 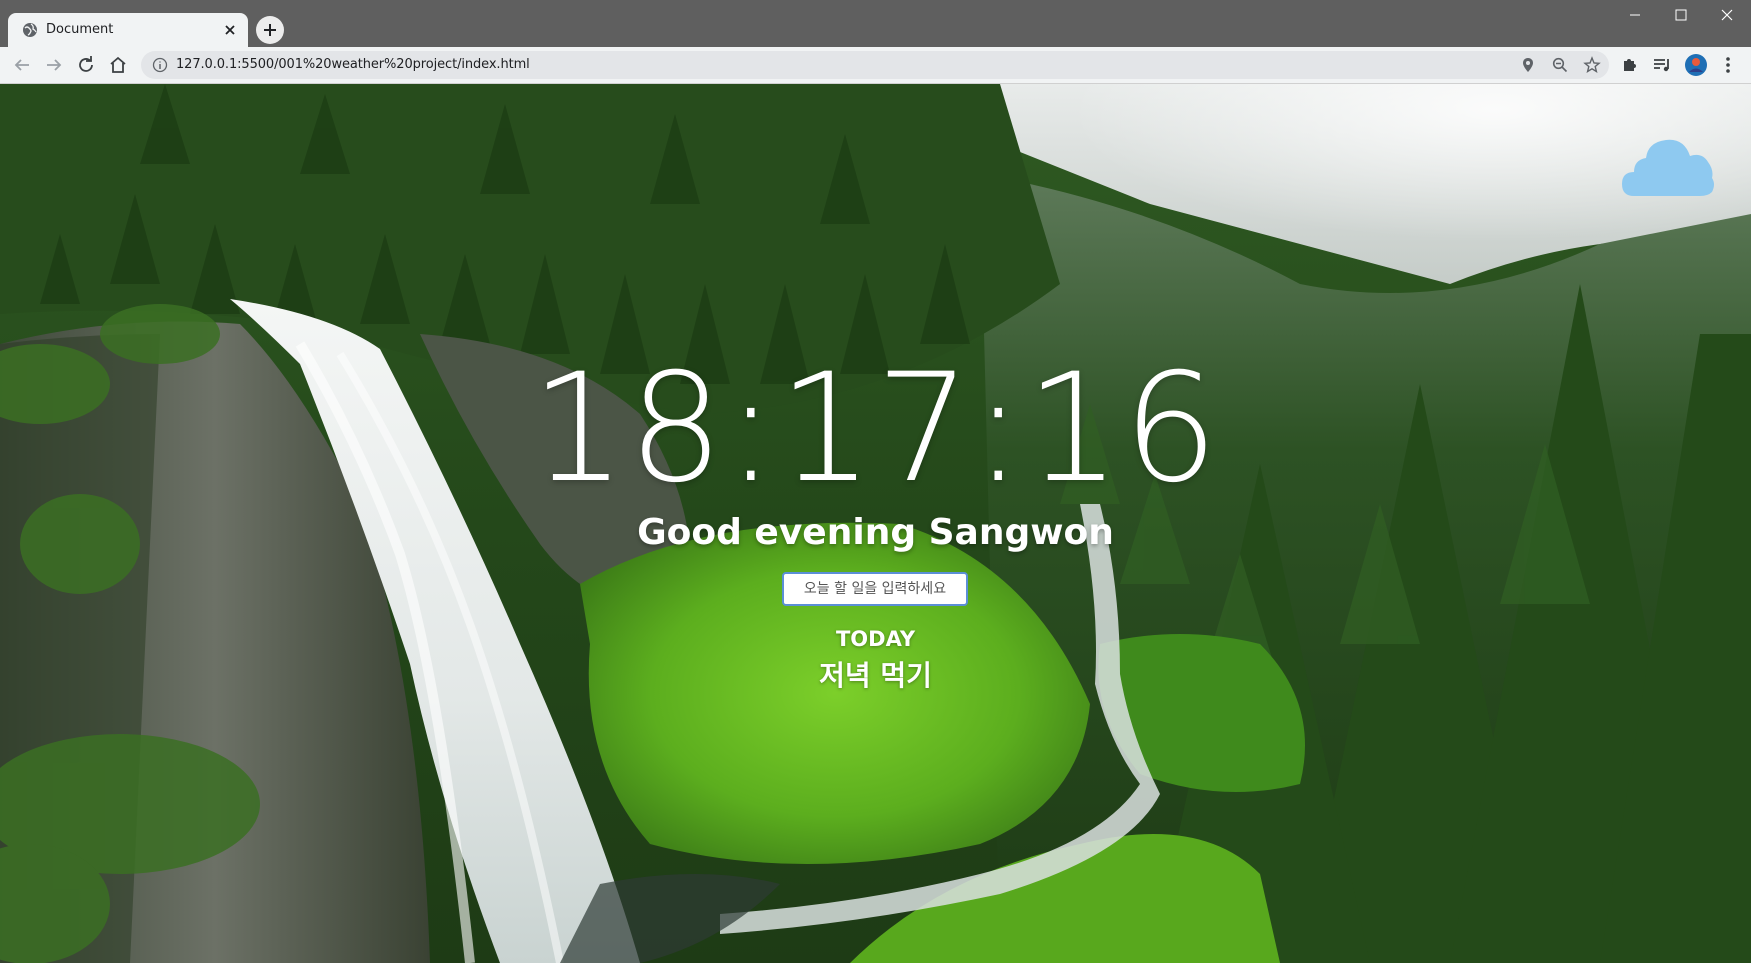 What do you see at coordinates (230, 30) in the screenshot?
I see `close-icon` at bounding box center [230, 30].